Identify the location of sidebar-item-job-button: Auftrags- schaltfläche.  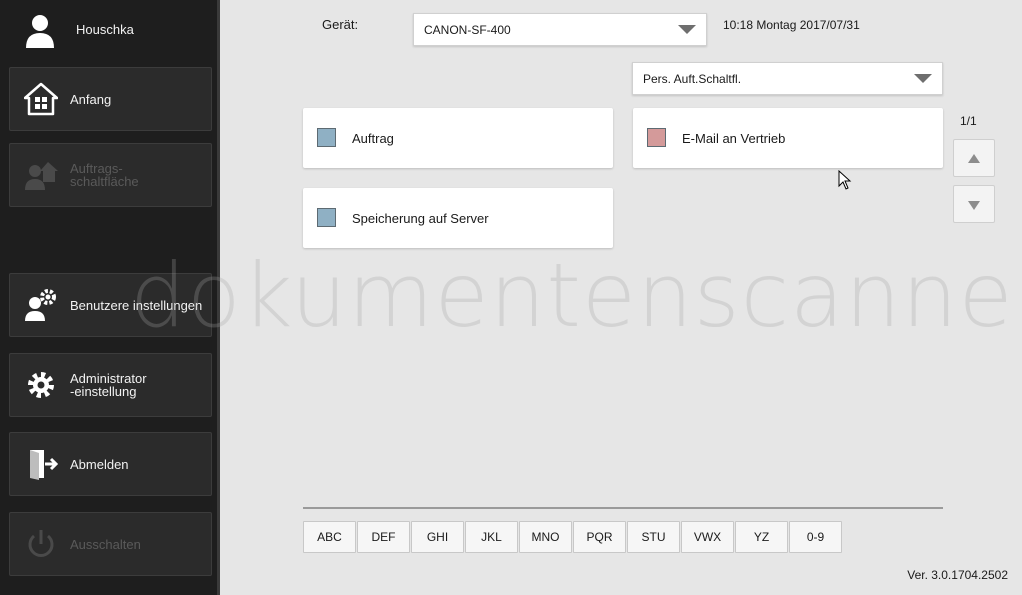
(110, 175).